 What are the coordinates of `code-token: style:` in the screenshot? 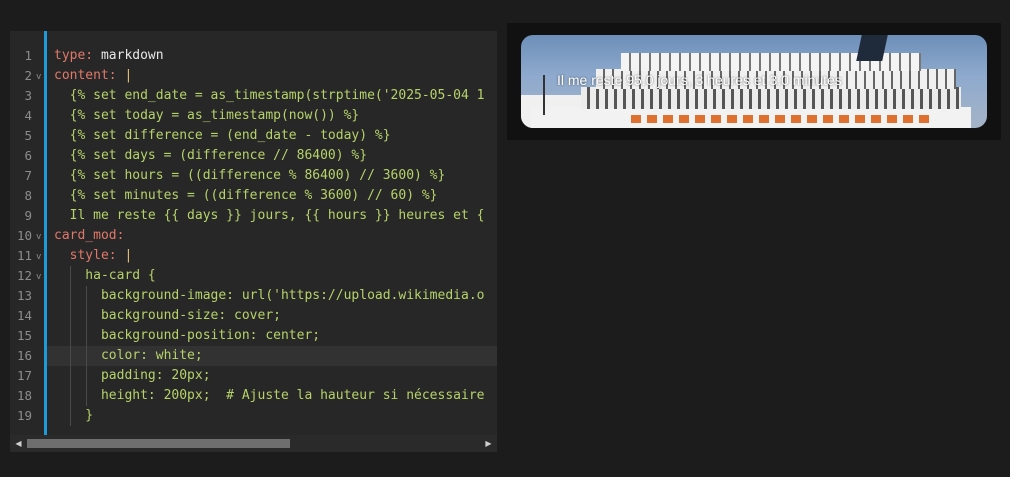 It's located at (93, 255).